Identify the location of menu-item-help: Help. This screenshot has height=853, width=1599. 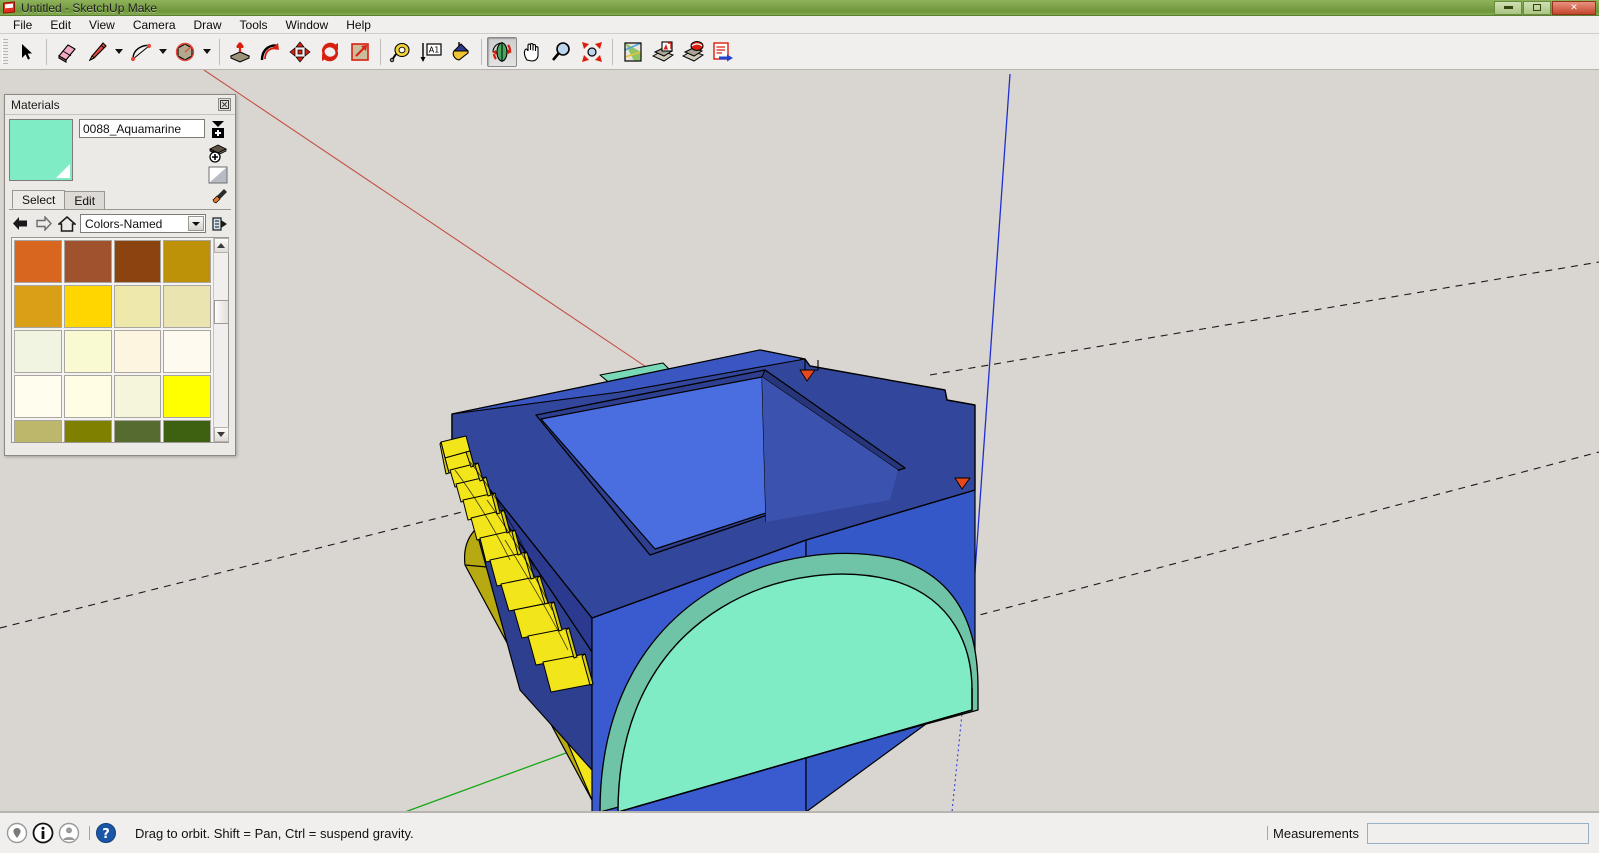
(358, 25).